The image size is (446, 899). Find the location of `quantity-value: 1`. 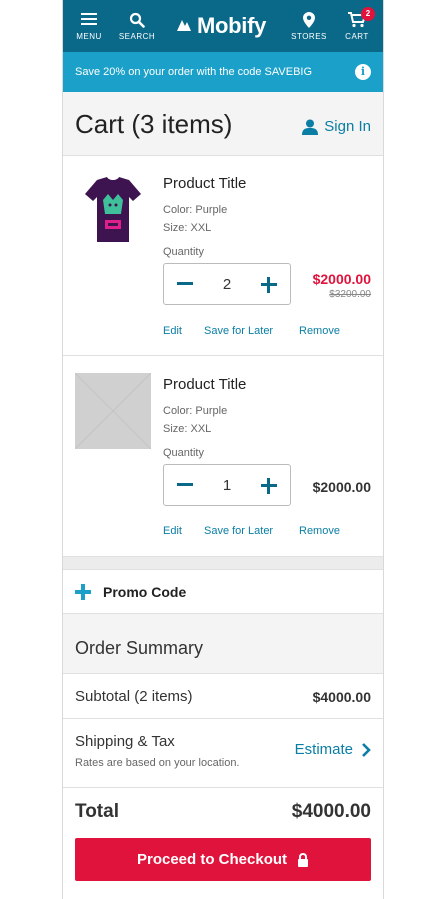

quantity-value: 1 is located at coordinates (227, 485).